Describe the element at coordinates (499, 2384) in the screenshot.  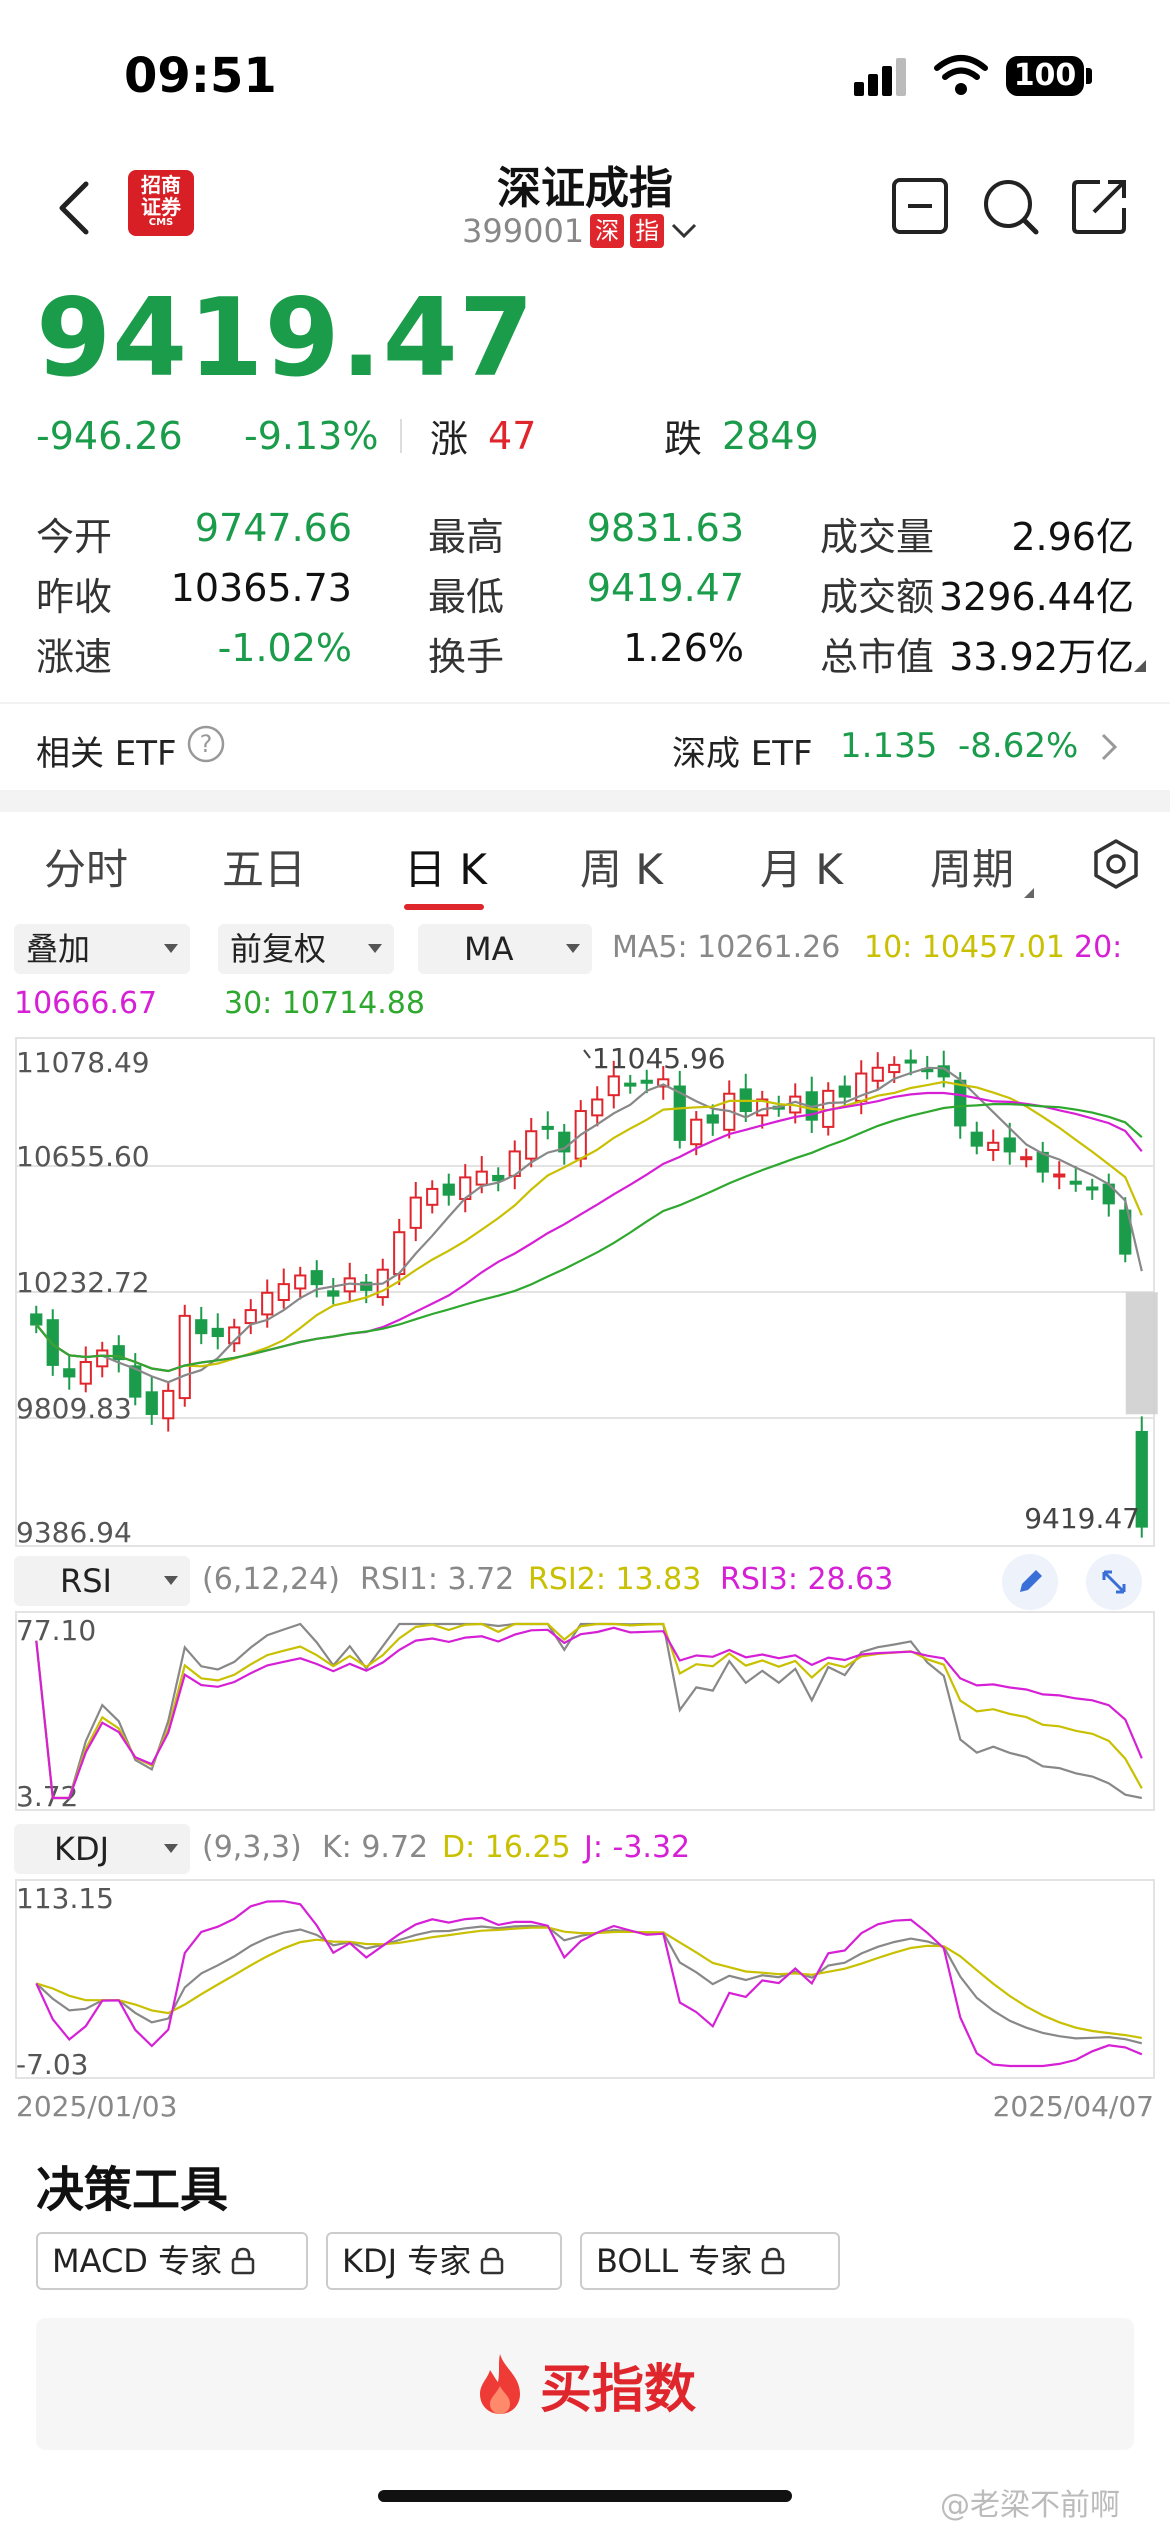
I see `flame-icon` at that location.